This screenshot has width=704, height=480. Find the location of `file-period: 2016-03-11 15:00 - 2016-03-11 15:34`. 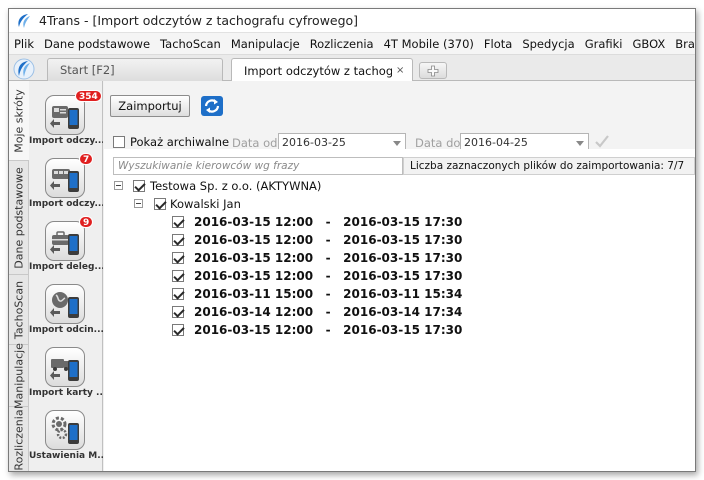

file-period: 2016-03-11 15:00 - 2016-03-11 15:34 is located at coordinates (328, 294).